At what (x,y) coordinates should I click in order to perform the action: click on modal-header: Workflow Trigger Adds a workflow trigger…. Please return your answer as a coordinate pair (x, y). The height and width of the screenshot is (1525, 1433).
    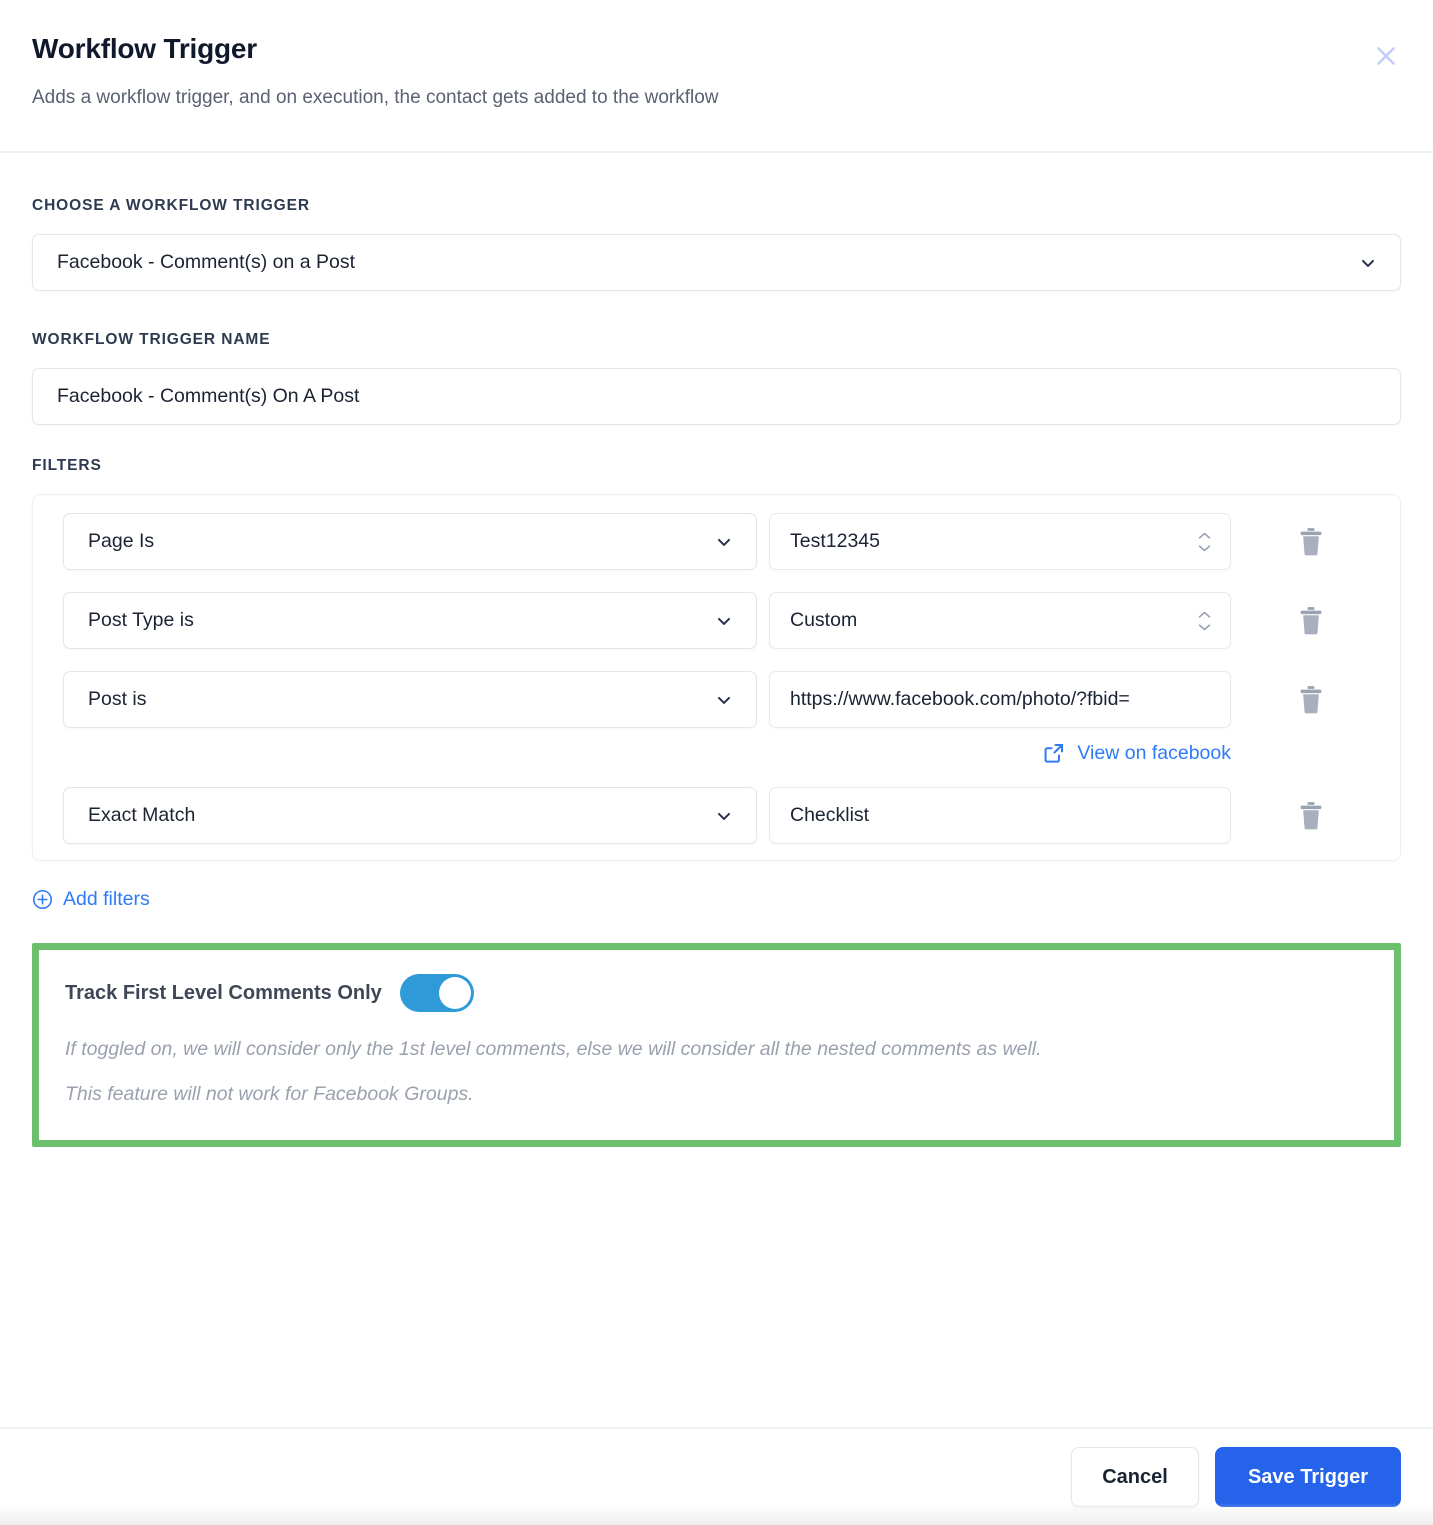
    Looking at the image, I should click on (716, 76).